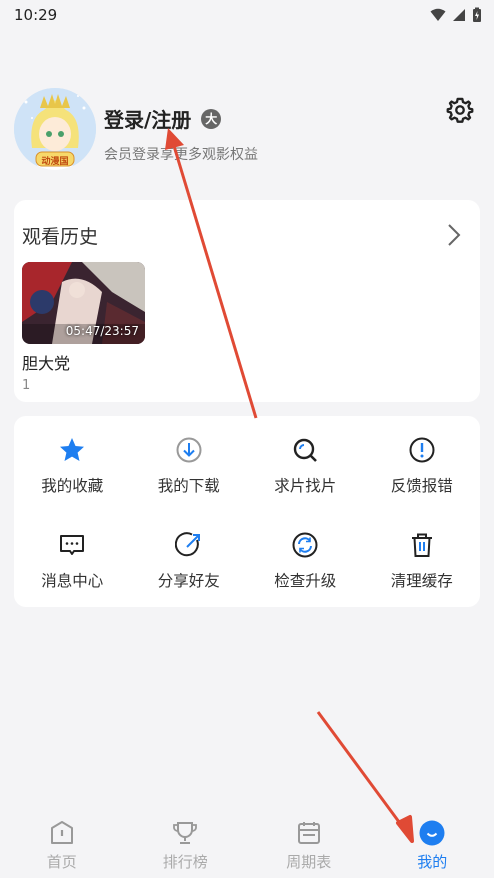  What do you see at coordinates (72, 545) in the screenshot?
I see `message-icon` at bounding box center [72, 545].